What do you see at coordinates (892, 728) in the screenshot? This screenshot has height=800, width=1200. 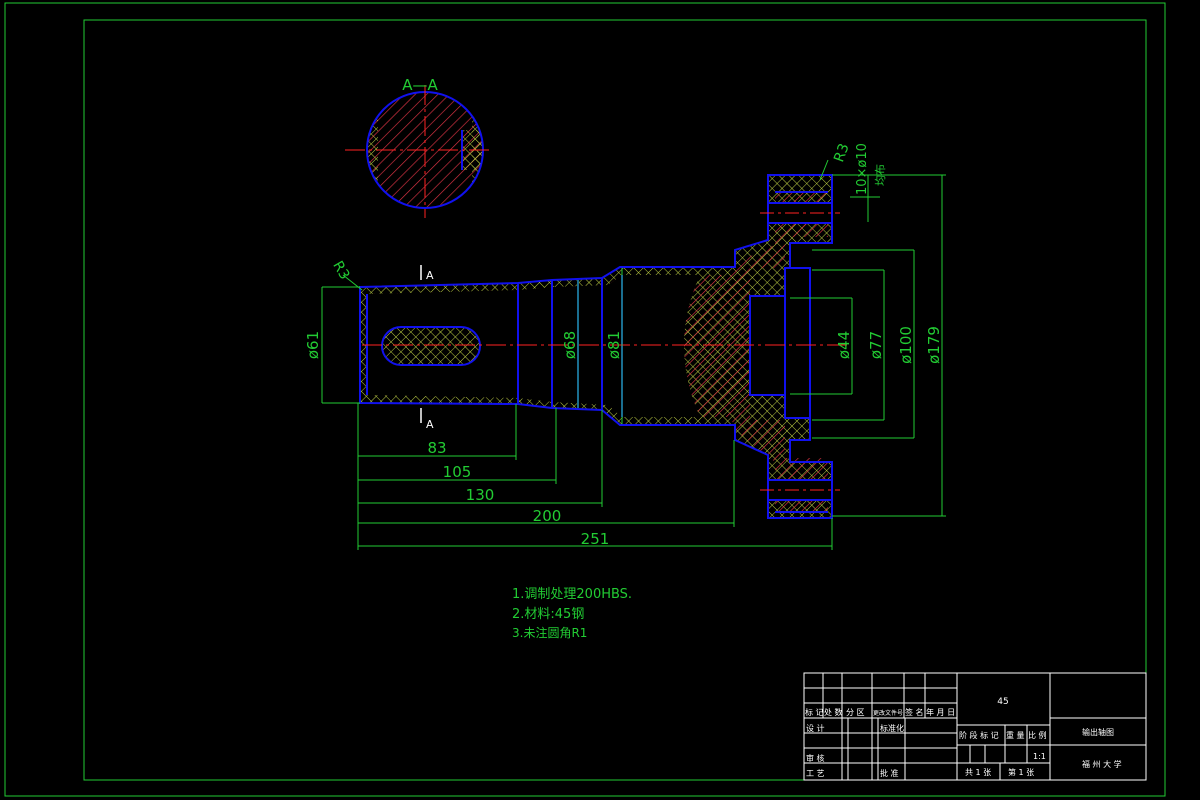 I see `tb-standard: 标准化` at bounding box center [892, 728].